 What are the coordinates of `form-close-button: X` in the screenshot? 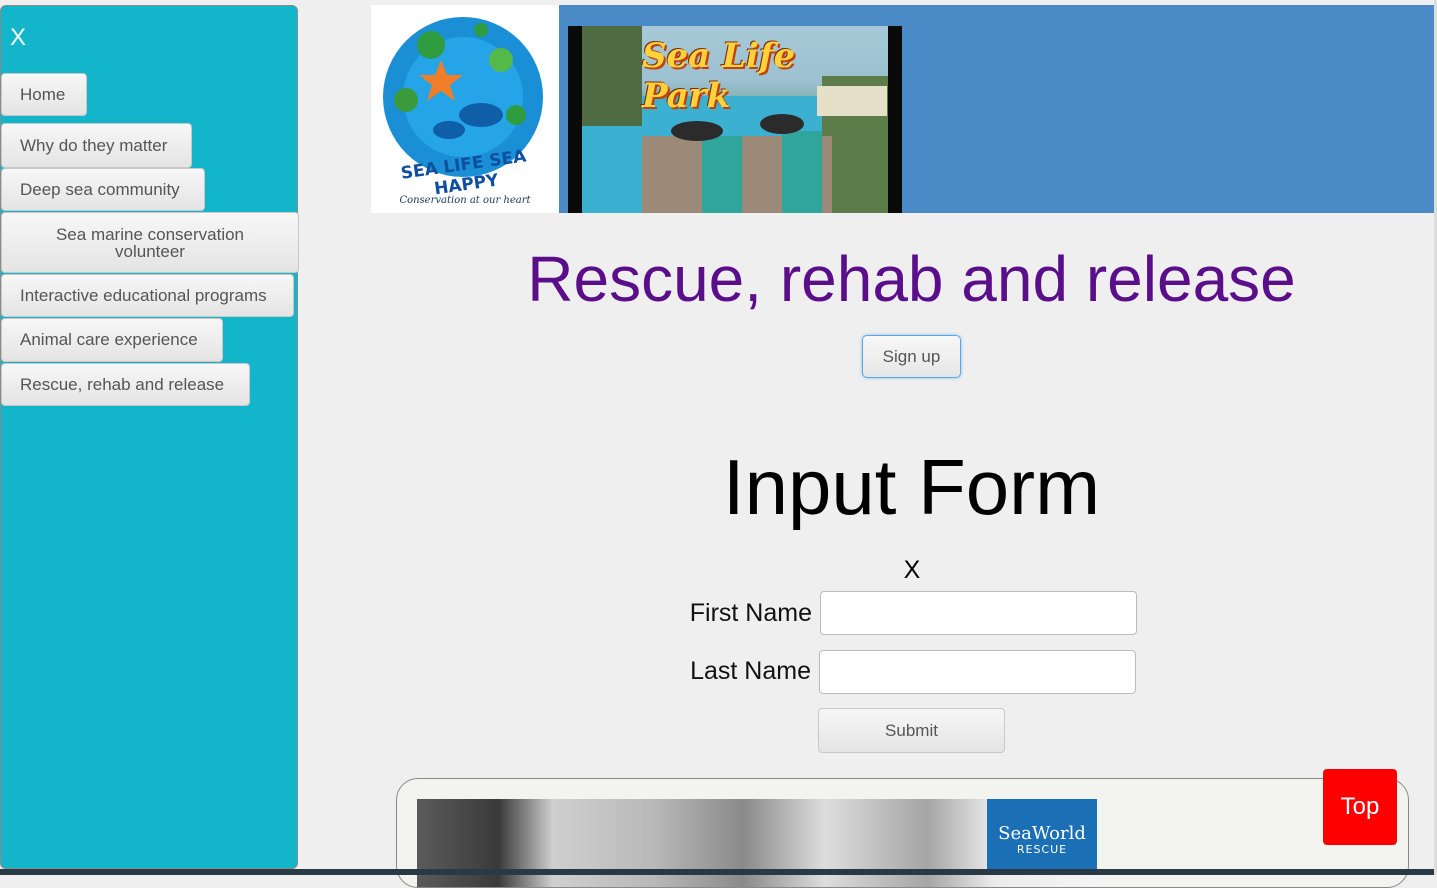 It's located at (912, 570).